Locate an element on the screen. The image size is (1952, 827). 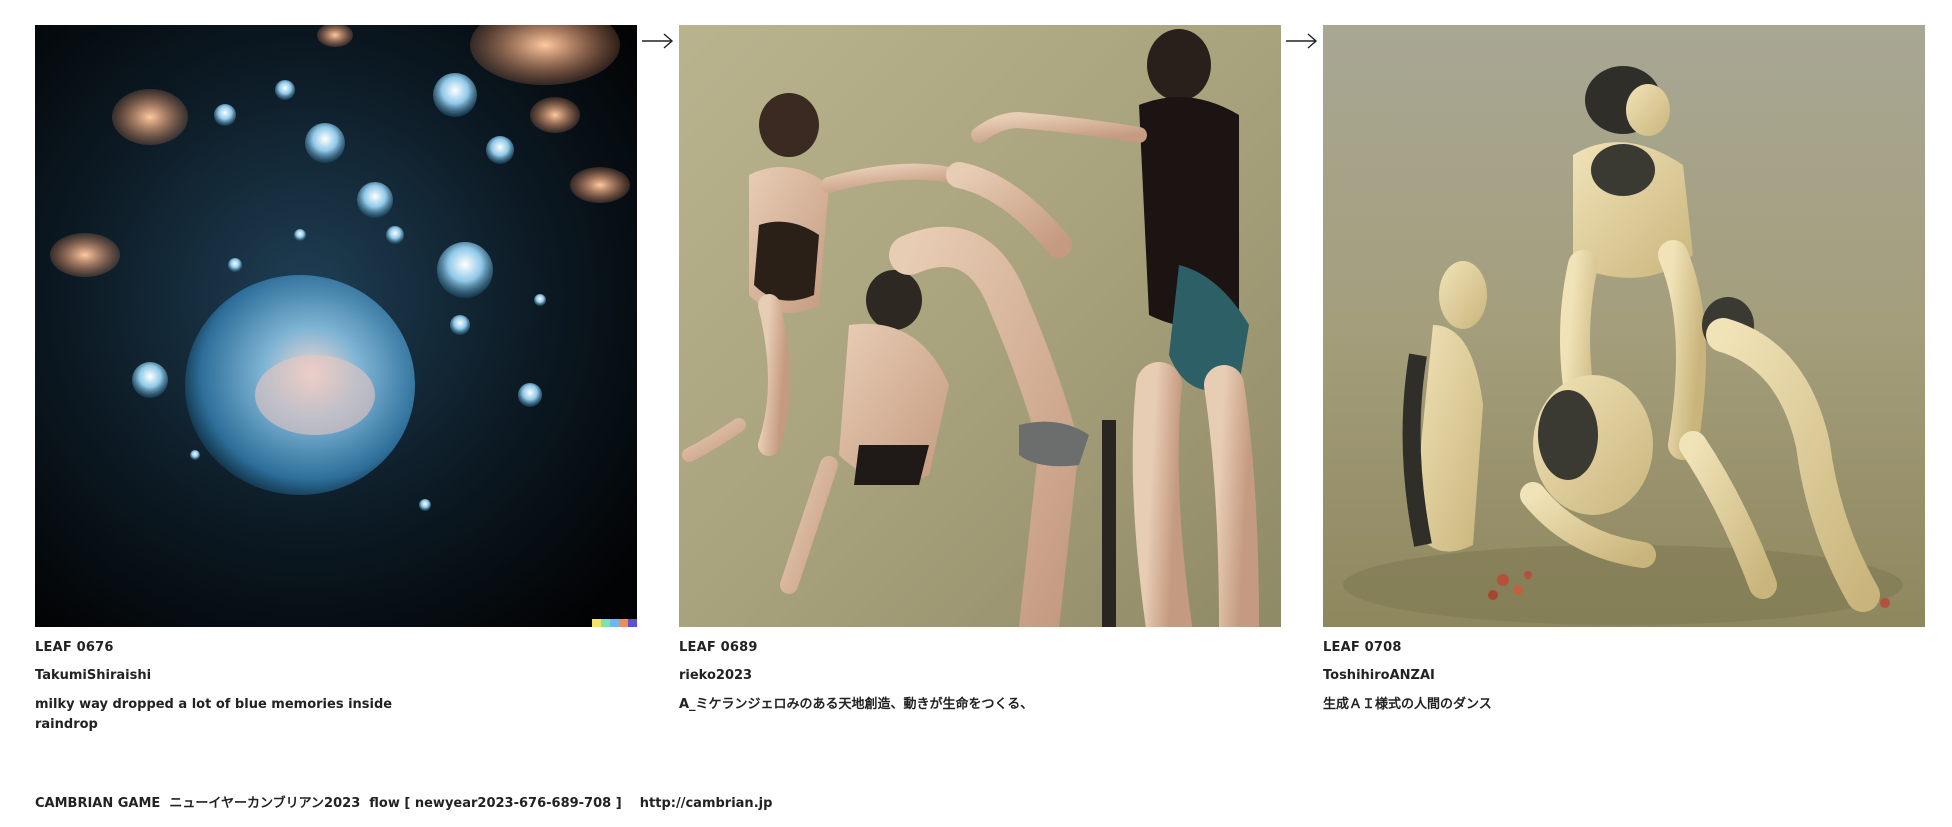
author-name: TakumiShiraishi is located at coordinates (336, 675).